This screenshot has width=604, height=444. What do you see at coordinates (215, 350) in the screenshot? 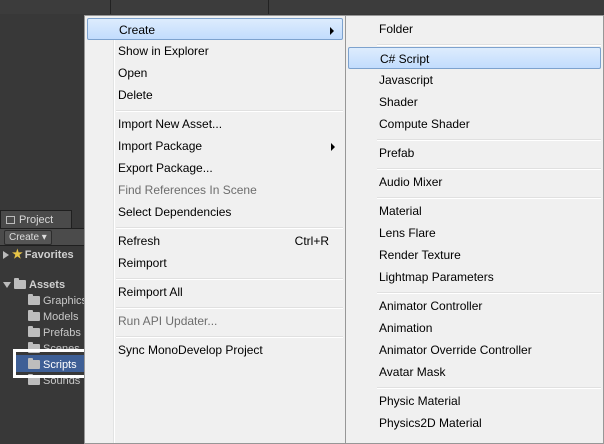
I see `menu-item-sync-monodevelop: Sync MonoDevelop Project` at bounding box center [215, 350].